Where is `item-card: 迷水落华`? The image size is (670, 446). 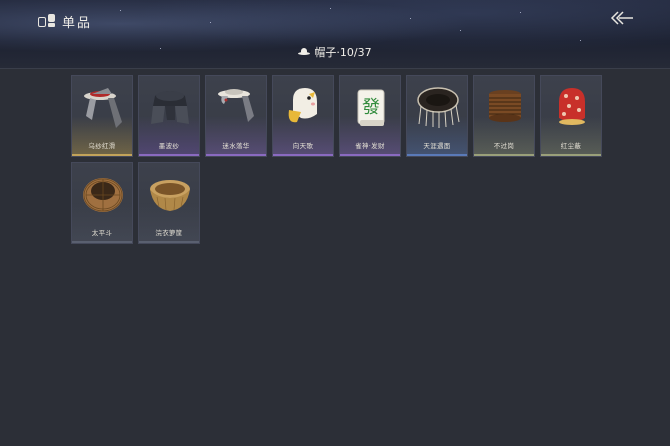
item-card: 迷水落华 is located at coordinates (236, 116).